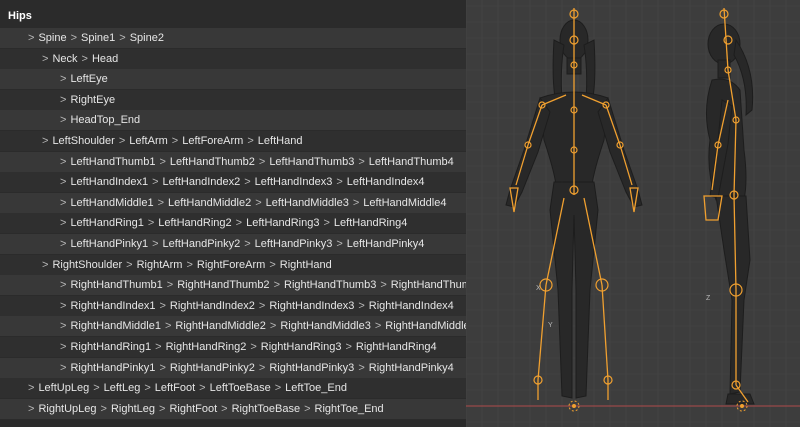 The image size is (800, 427). What do you see at coordinates (87, 265) in the screenshot?
I see `bone-name: RightShoulder` at bounding box center [87, 265].